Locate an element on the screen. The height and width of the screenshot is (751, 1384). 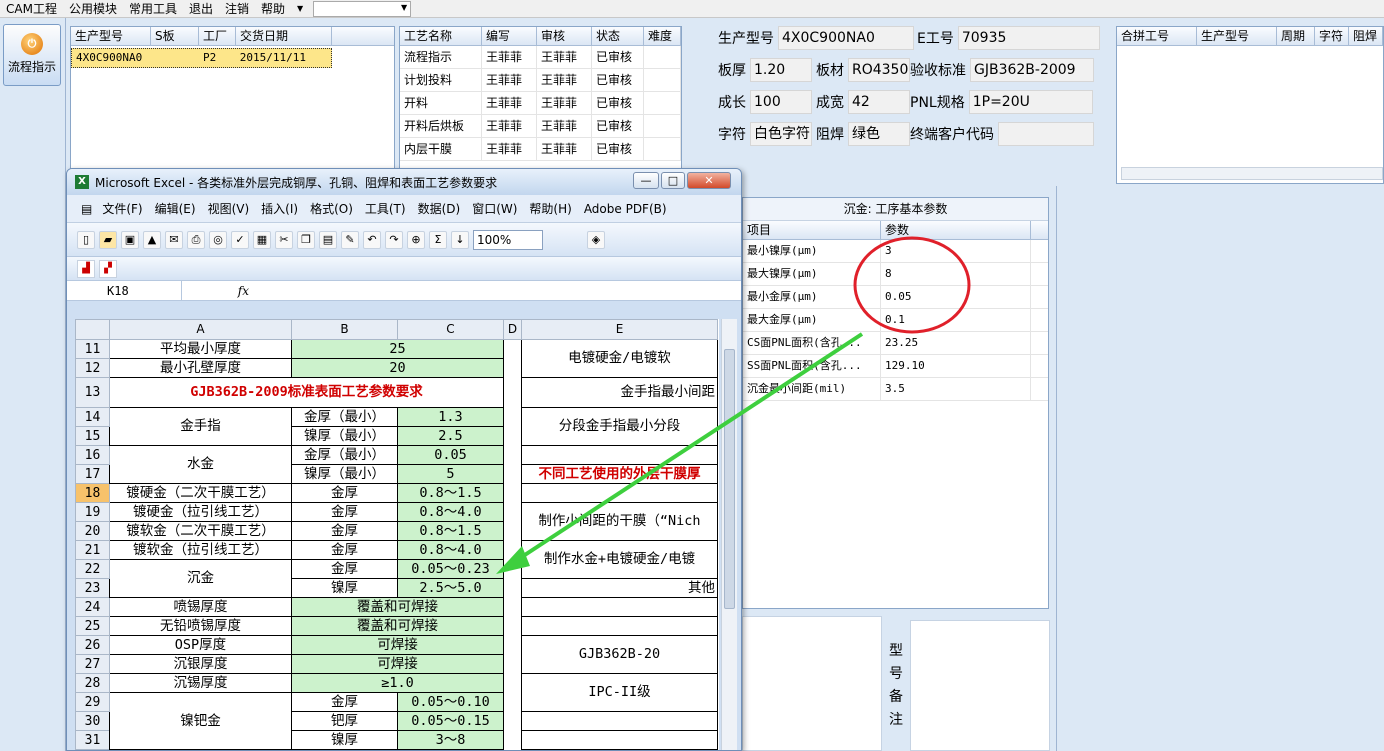
customer-code-field is located at coordinates (1046, 134).